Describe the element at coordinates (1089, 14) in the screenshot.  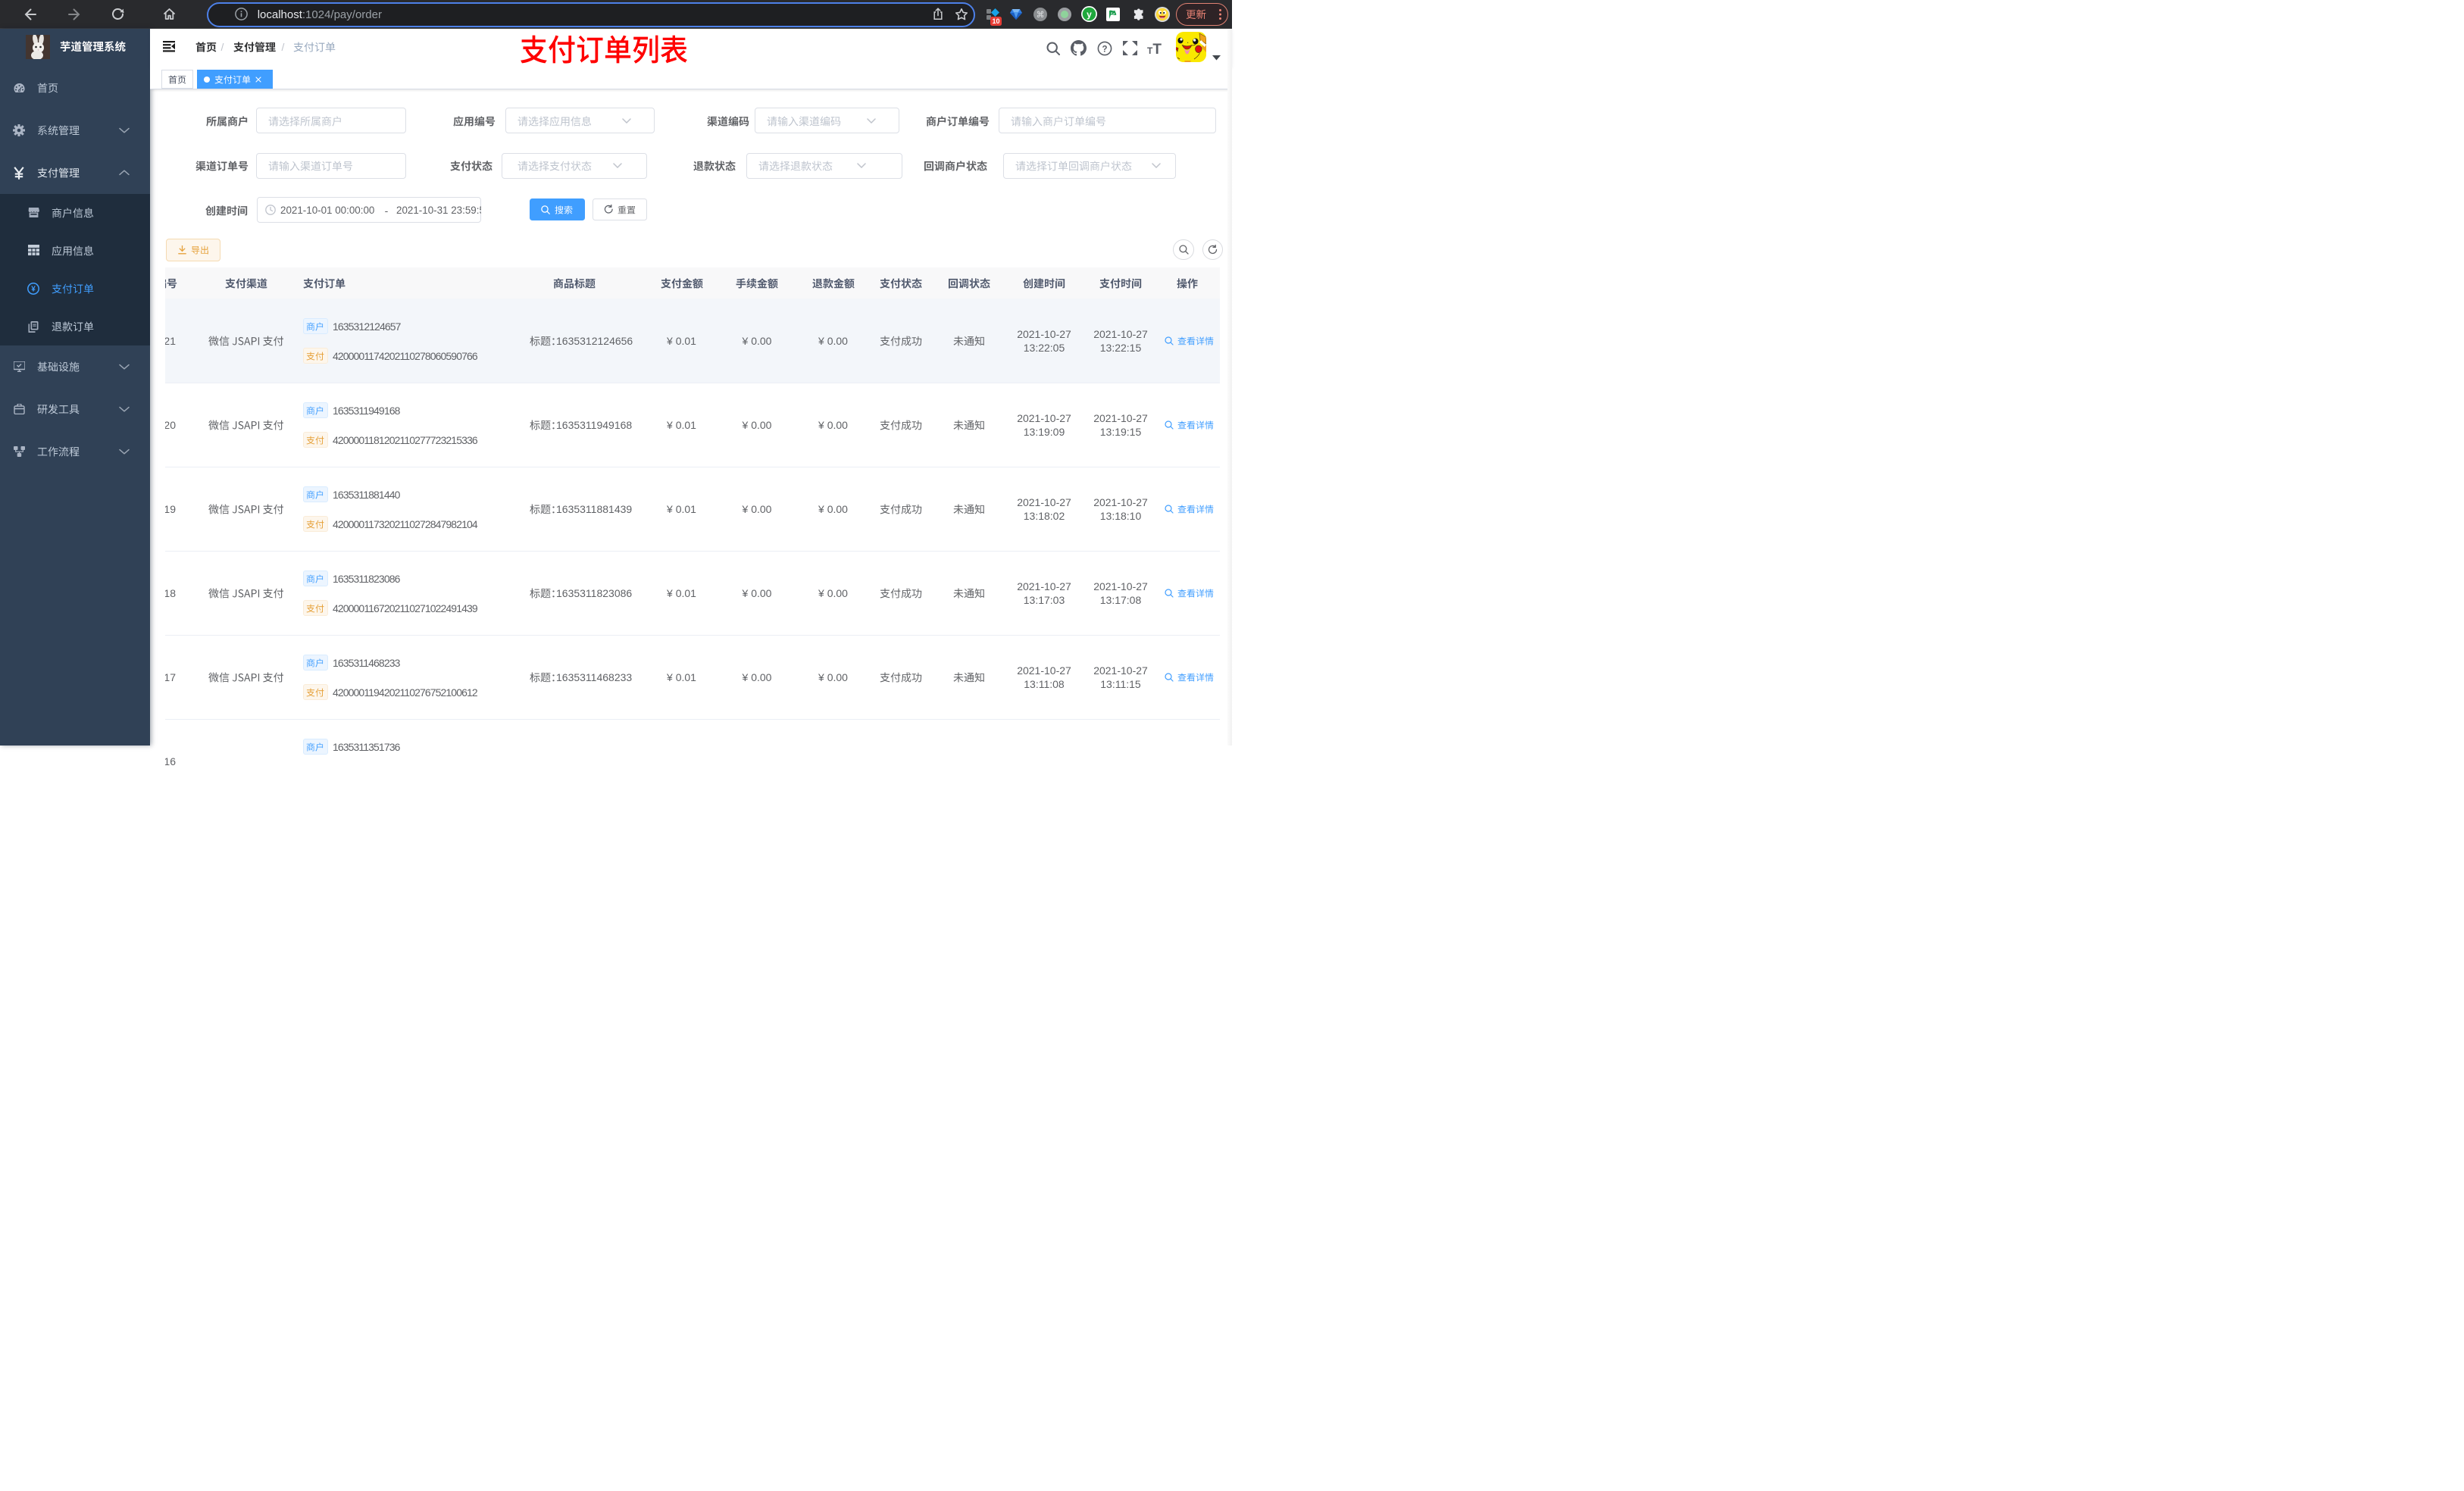
I see `svg-text: y` at that location.